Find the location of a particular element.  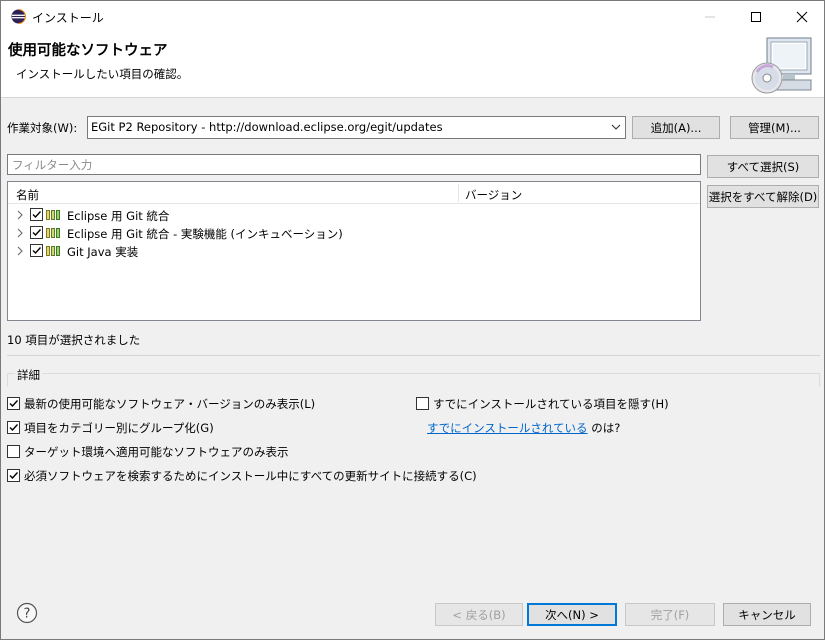

next-button: 次へ(N) > is located at coordinates (572, 614).